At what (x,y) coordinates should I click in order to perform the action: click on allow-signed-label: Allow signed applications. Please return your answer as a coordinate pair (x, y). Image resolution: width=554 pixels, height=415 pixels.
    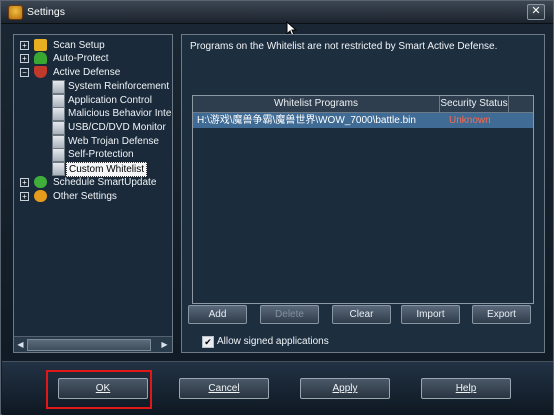
    Looking at the image, I should click on (273, 341).